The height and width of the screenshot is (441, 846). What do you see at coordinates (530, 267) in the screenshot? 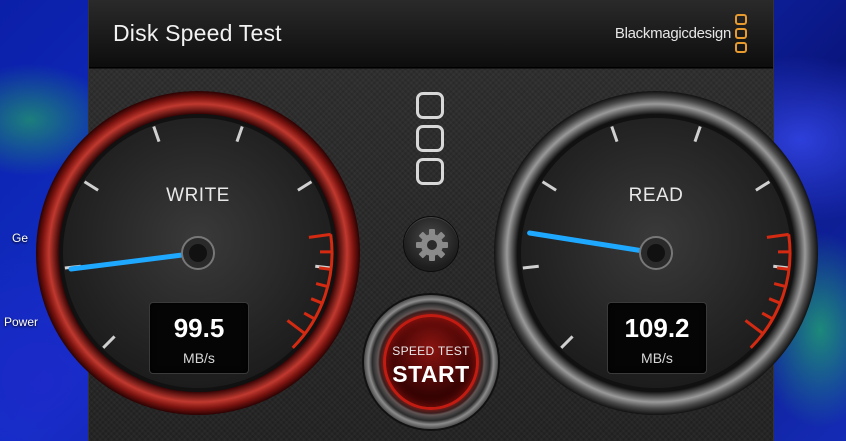
I see `gauge-tick` at bounding box center [530, 267].